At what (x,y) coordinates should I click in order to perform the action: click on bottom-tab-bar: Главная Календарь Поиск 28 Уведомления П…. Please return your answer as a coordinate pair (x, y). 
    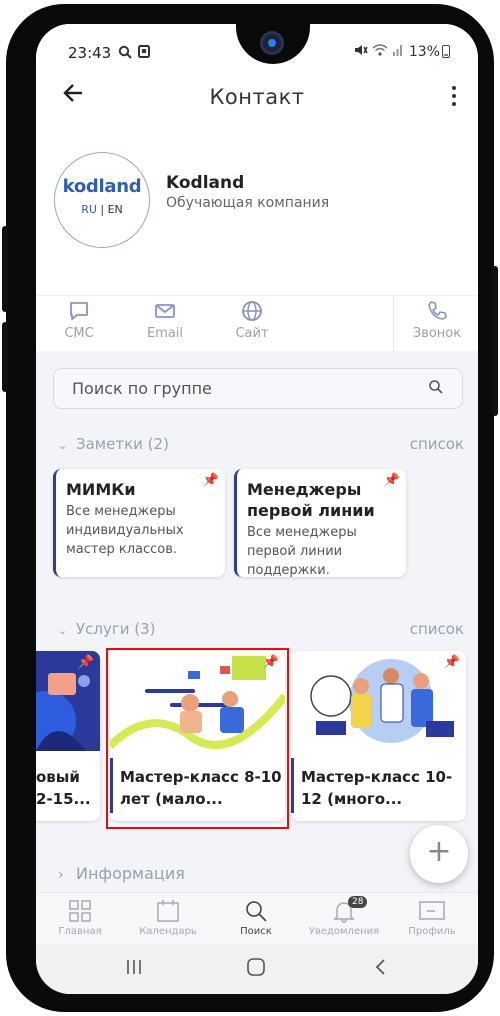
    Looking at the image, I should click on (257, 918).